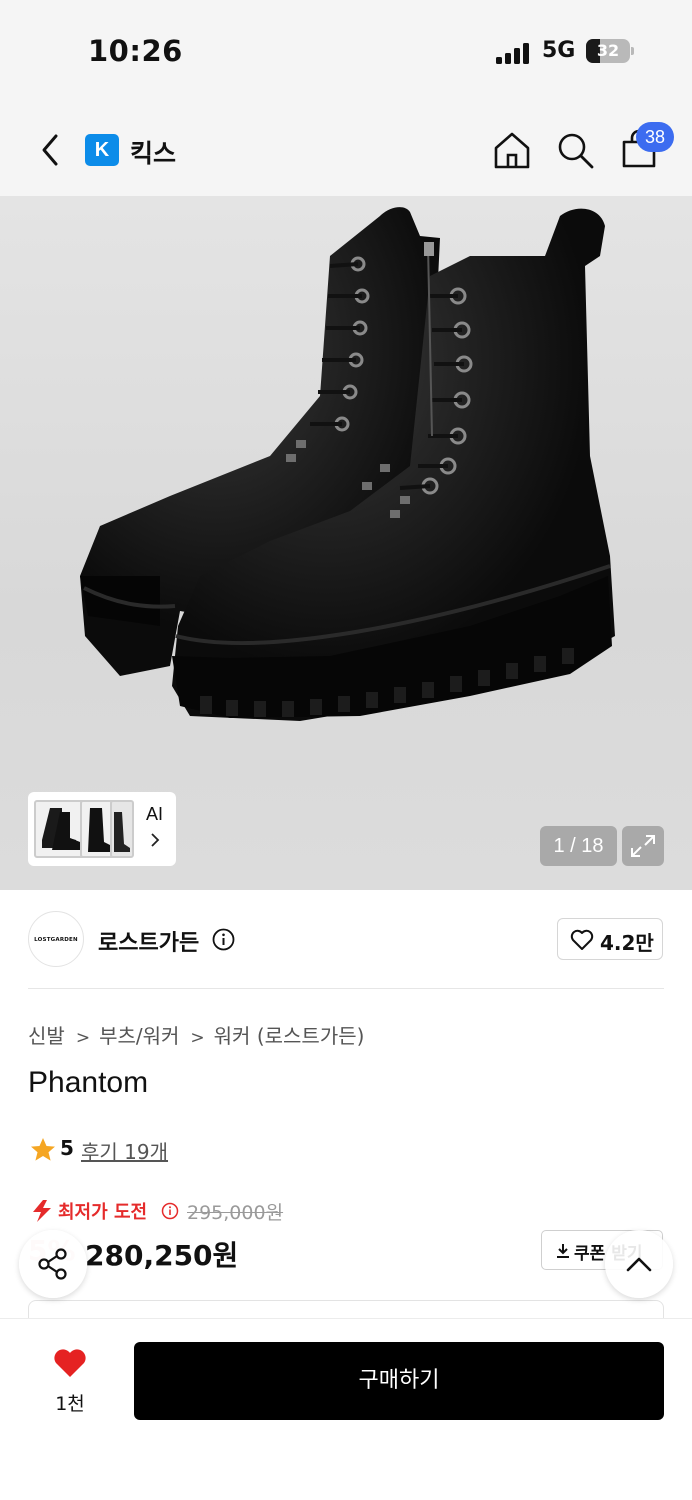  I want to click on scroll-top-button, so click(639, 1264).